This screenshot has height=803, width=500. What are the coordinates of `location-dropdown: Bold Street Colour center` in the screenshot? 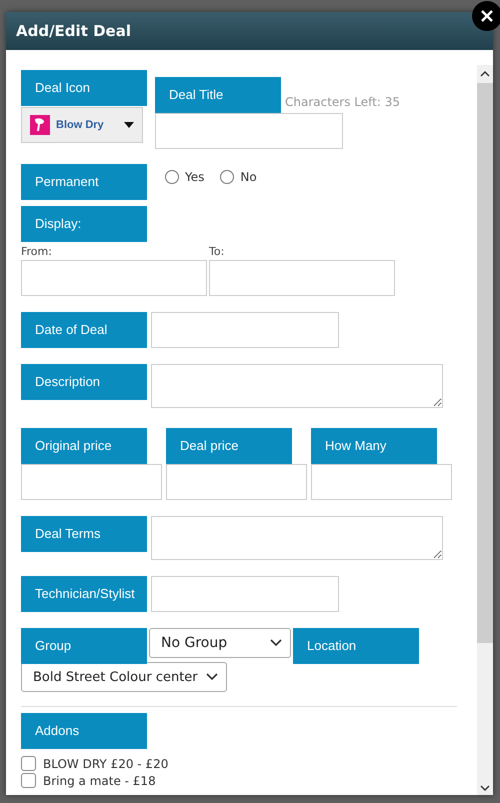 It's located at (124, 677).